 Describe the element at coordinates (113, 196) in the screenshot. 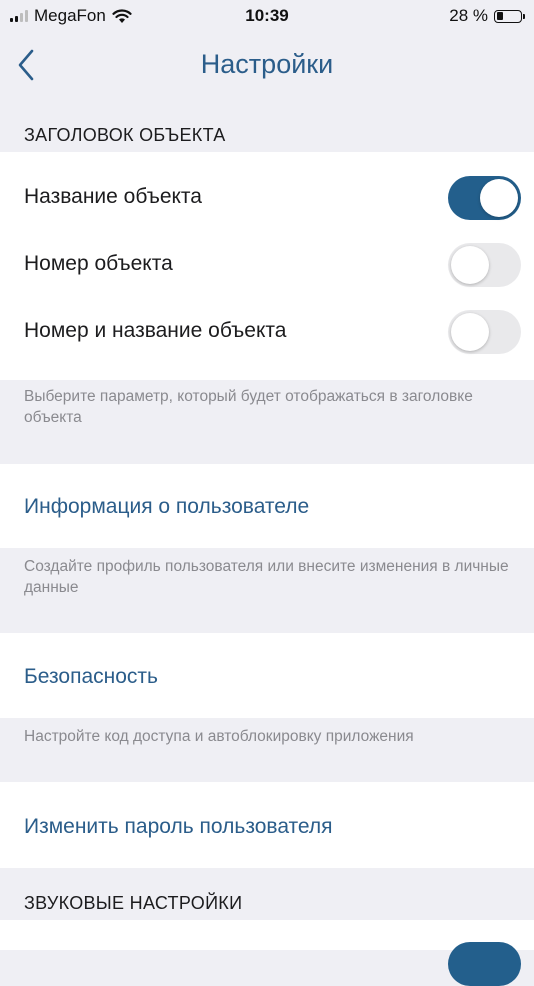

I see `option-label: Название объекта` at that location.